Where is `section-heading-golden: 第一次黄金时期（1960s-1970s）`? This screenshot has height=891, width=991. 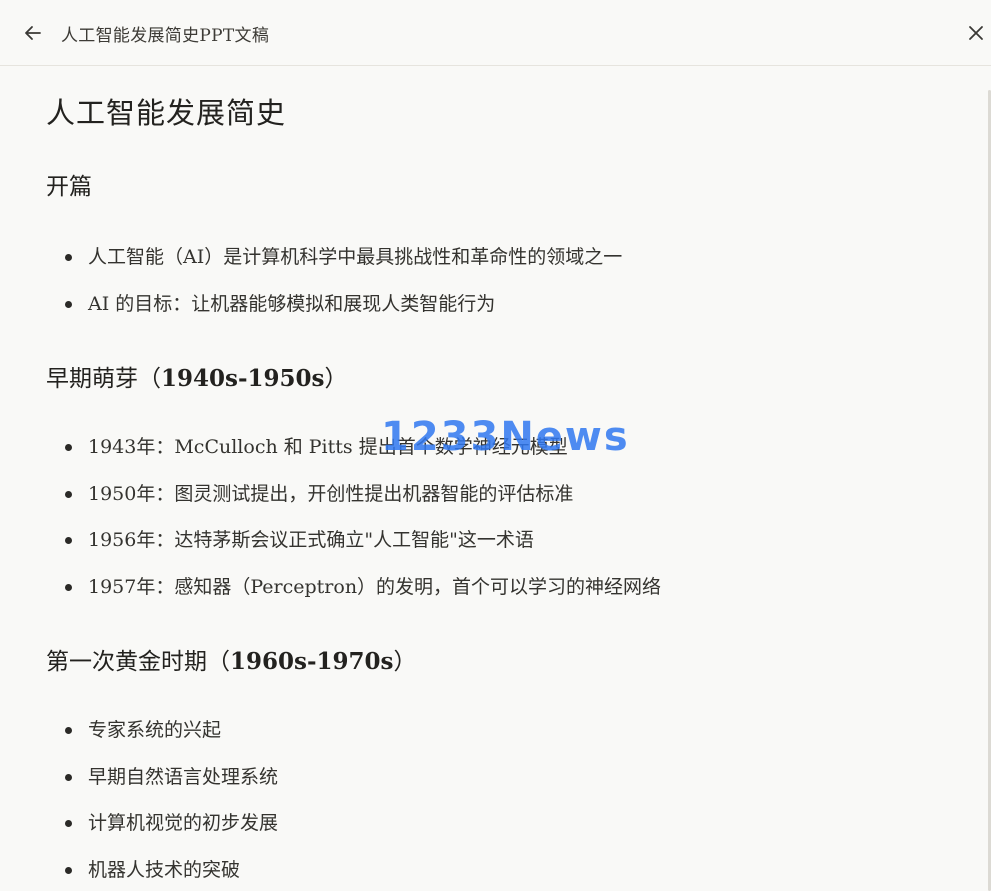
section-heading-golden: 第一次黄金时期（1960s-1970s） is located at coordinates (231, 659).